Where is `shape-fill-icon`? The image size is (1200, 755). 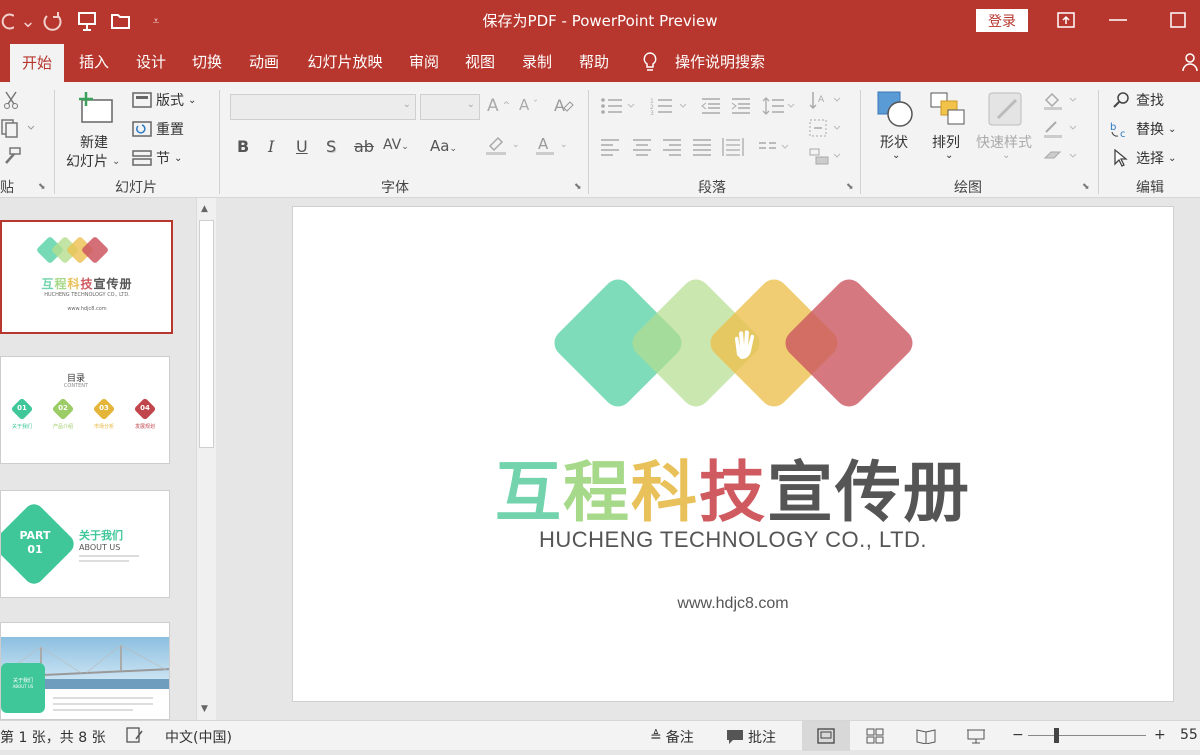 shape-fill-icon is located at coordinates (1062, 100).